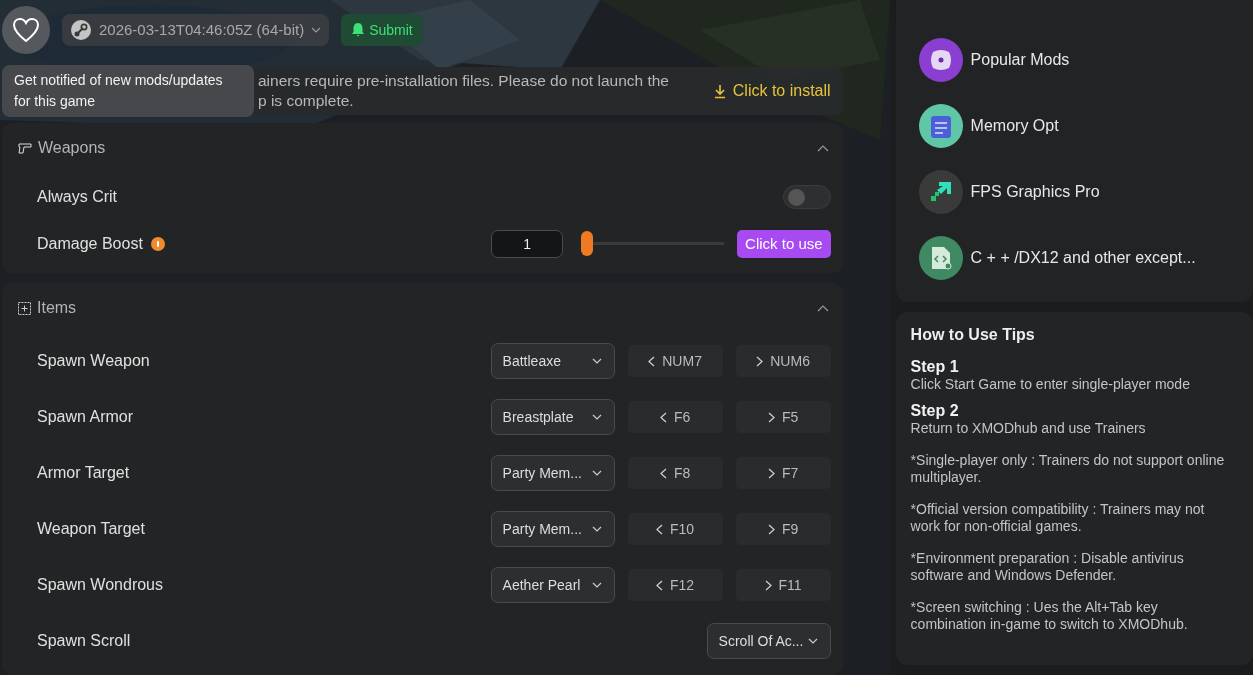 The width and height of the screenshot is (1253, 675). Describe the element at coordinates (1049, 616) in the screenshot. I see `tip-note: *Screen switching : Ues the Alt+Tab key combination in-game to switch to XMODhub.` at that location.